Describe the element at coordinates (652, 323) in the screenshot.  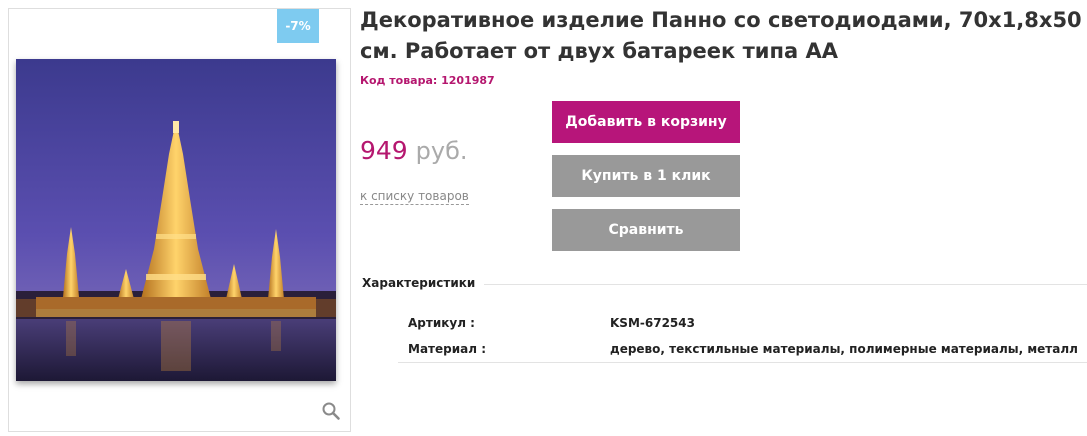
I see `spec-value: KSM-672543` at that location.